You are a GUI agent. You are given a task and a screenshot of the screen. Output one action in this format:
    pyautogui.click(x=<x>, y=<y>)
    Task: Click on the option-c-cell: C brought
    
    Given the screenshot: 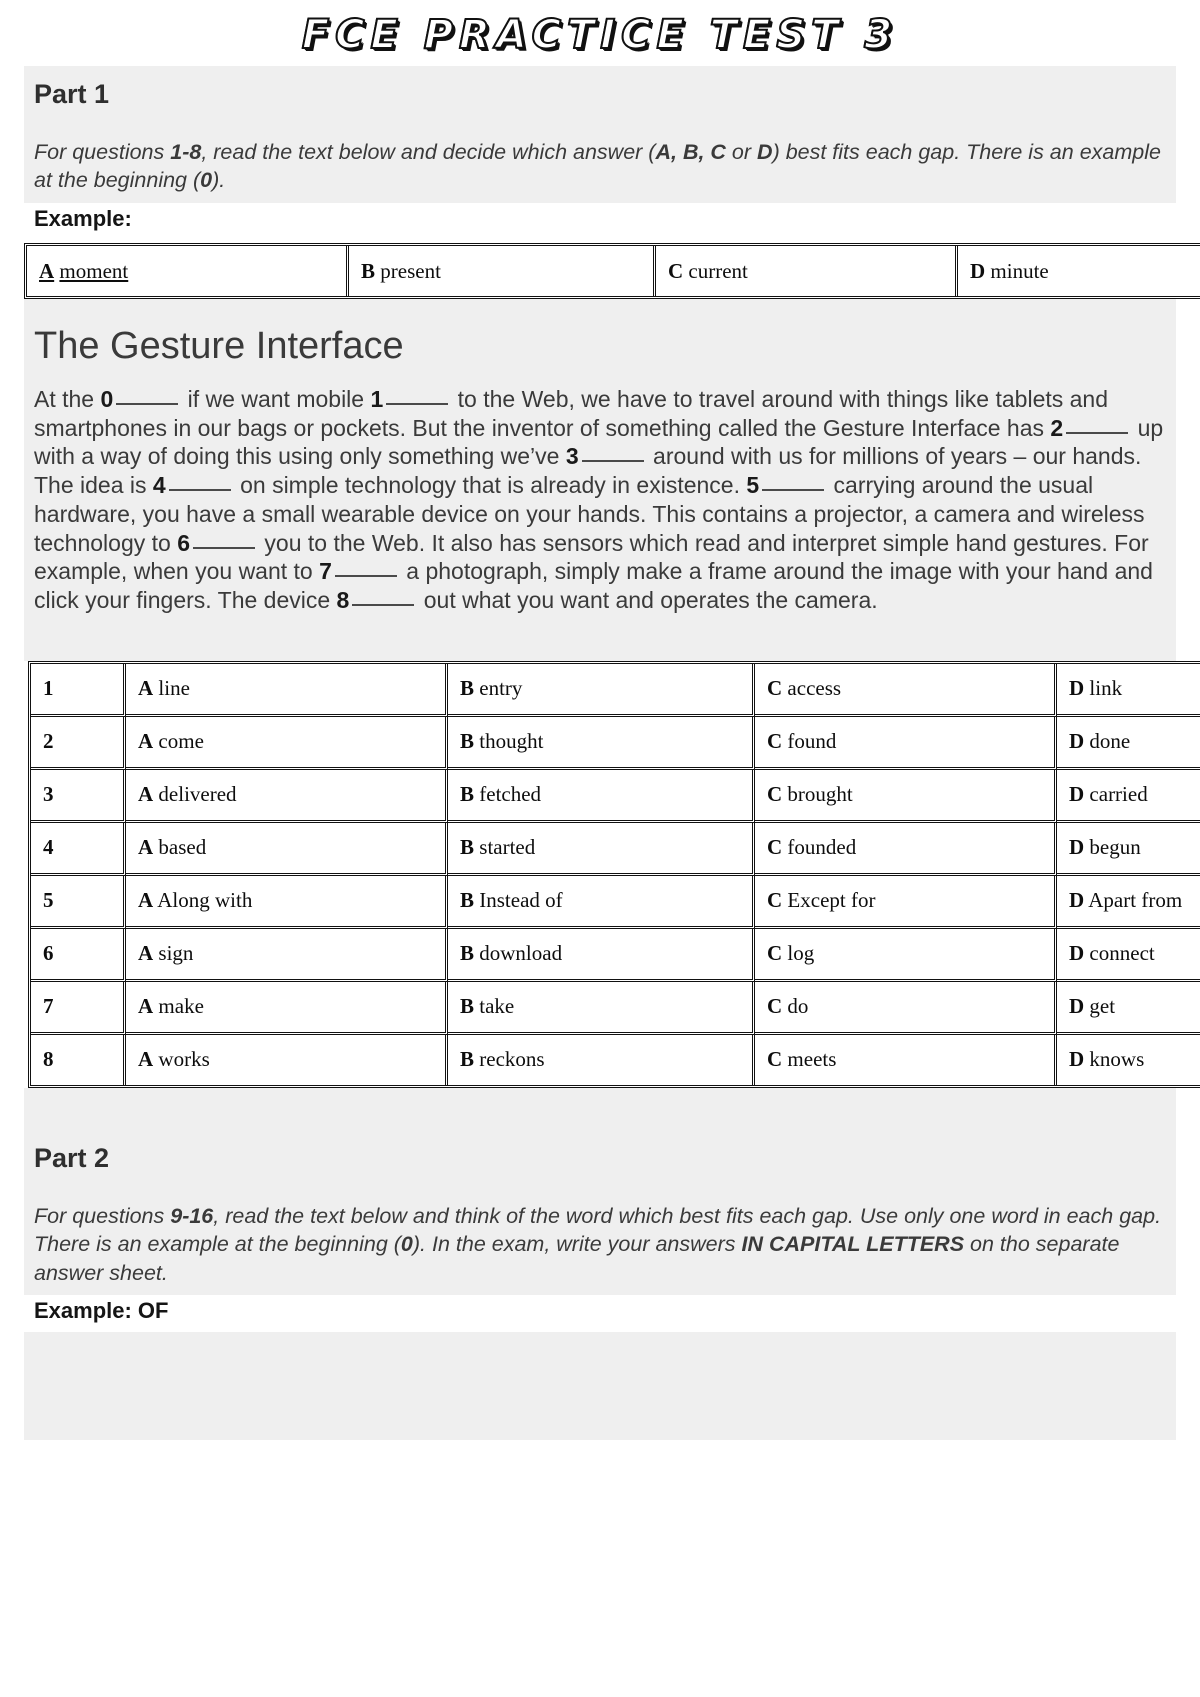 What is the action you would take?
    pyautogui.click(x=906, y=796)
    